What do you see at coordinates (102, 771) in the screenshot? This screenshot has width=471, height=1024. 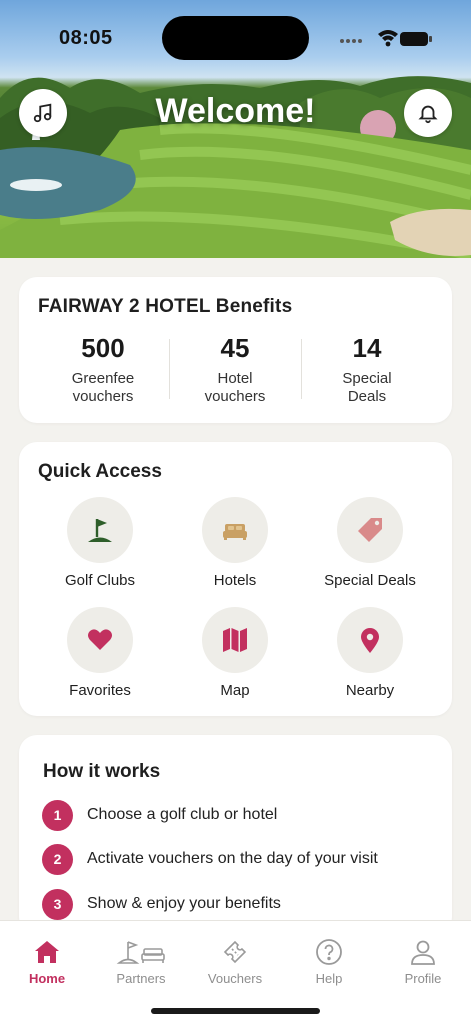 I see `how-it-works-title: How it works` at bounding box center [102, 771].